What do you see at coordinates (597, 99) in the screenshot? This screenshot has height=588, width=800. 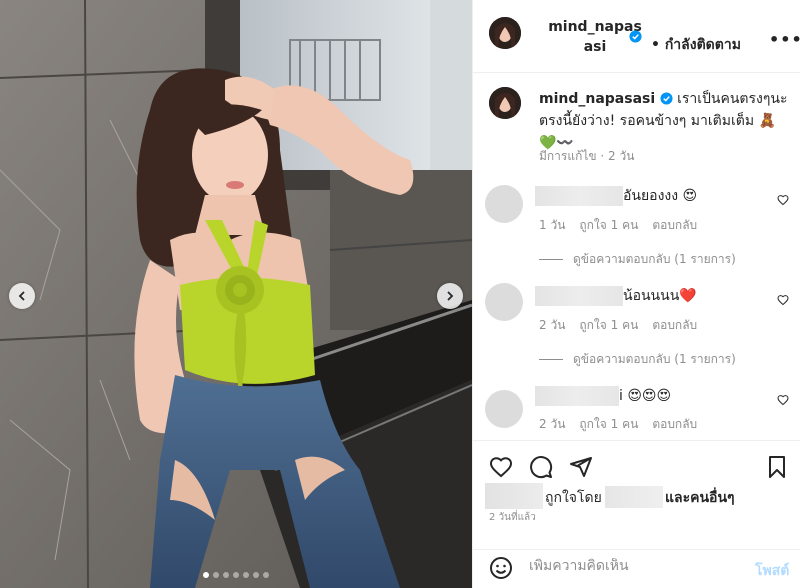 I see `caption-username: mind_napasasi` at bounding box center [597, 99].